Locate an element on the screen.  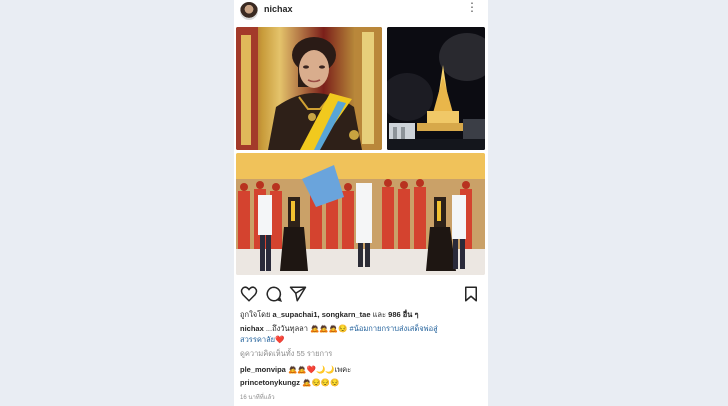
comment-item: ple_monvipa 🙇🙇❤️🌙🌙เพคะ is located at coordinates (295, 370).